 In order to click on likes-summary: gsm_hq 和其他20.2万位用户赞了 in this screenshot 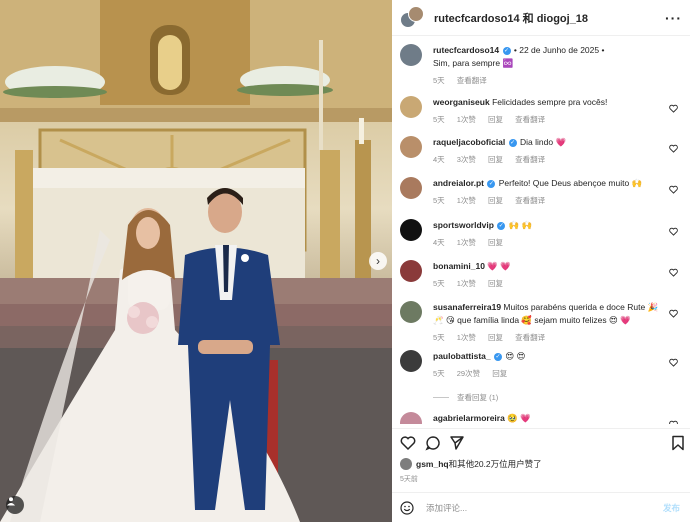, I will do `click(471, 464)`.